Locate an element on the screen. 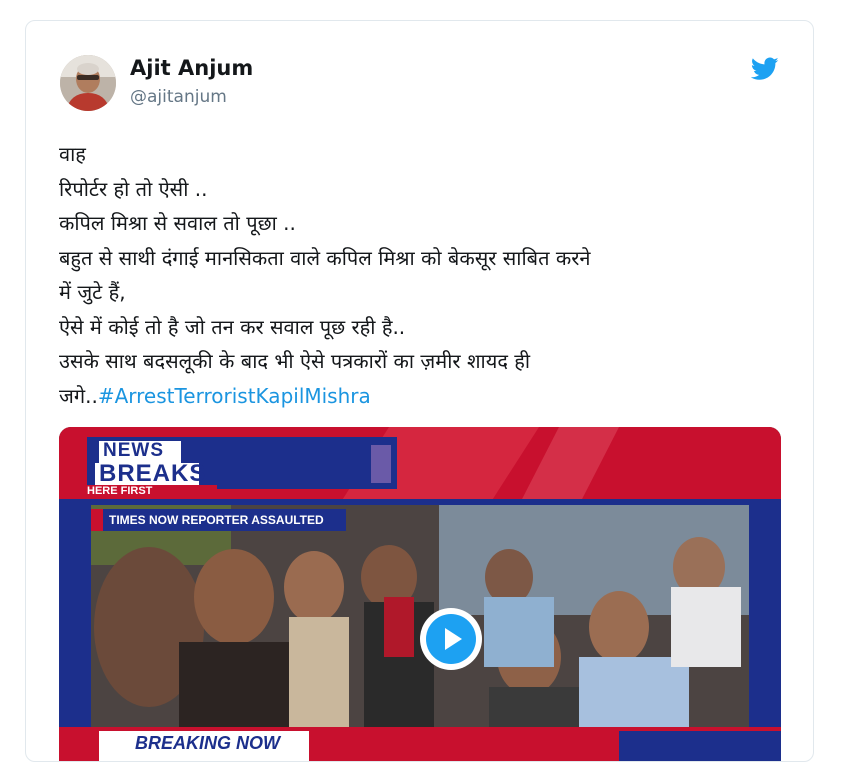  hashtag-link: #ArrestTerroristKapilMishra is located at coordinates (234, 396).